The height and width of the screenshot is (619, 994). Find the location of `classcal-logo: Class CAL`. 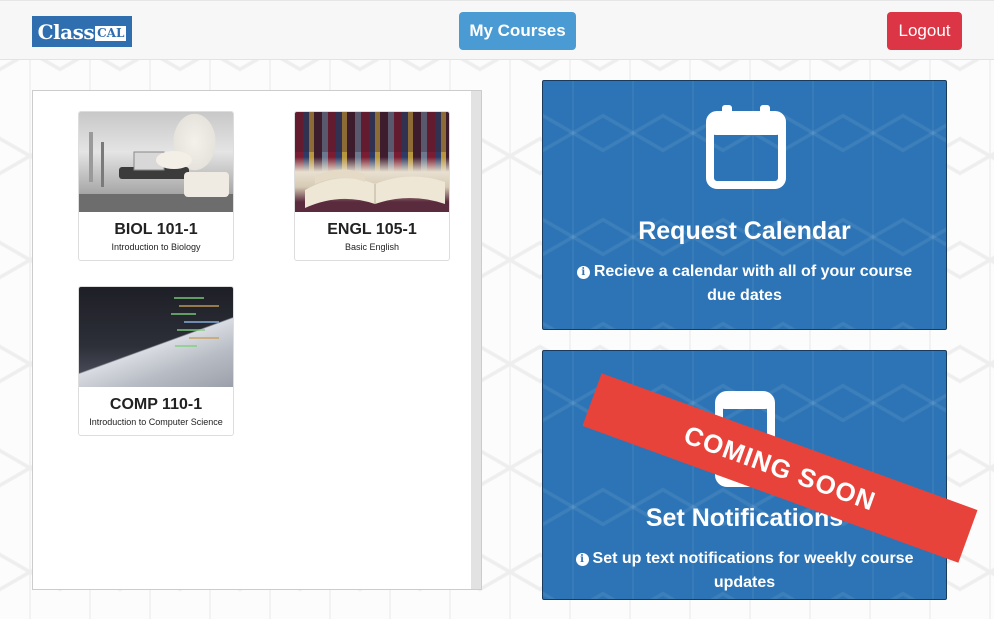

classcal-logo: Class CAL is located at coordinates (82, 31).